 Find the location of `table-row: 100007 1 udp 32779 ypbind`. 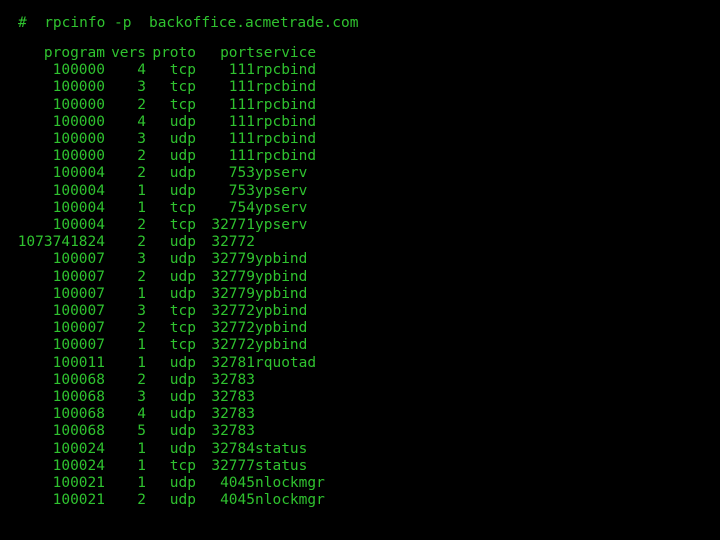

table-row: 100007 1 udp 32779 ypbind is located at coordinates (162, 294).